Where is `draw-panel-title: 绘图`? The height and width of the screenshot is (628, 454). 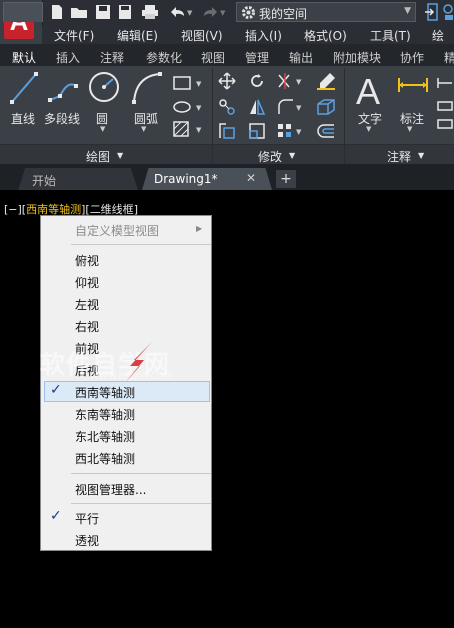 draw-panel-title: 绘图 is located at coordinates (98, 157).